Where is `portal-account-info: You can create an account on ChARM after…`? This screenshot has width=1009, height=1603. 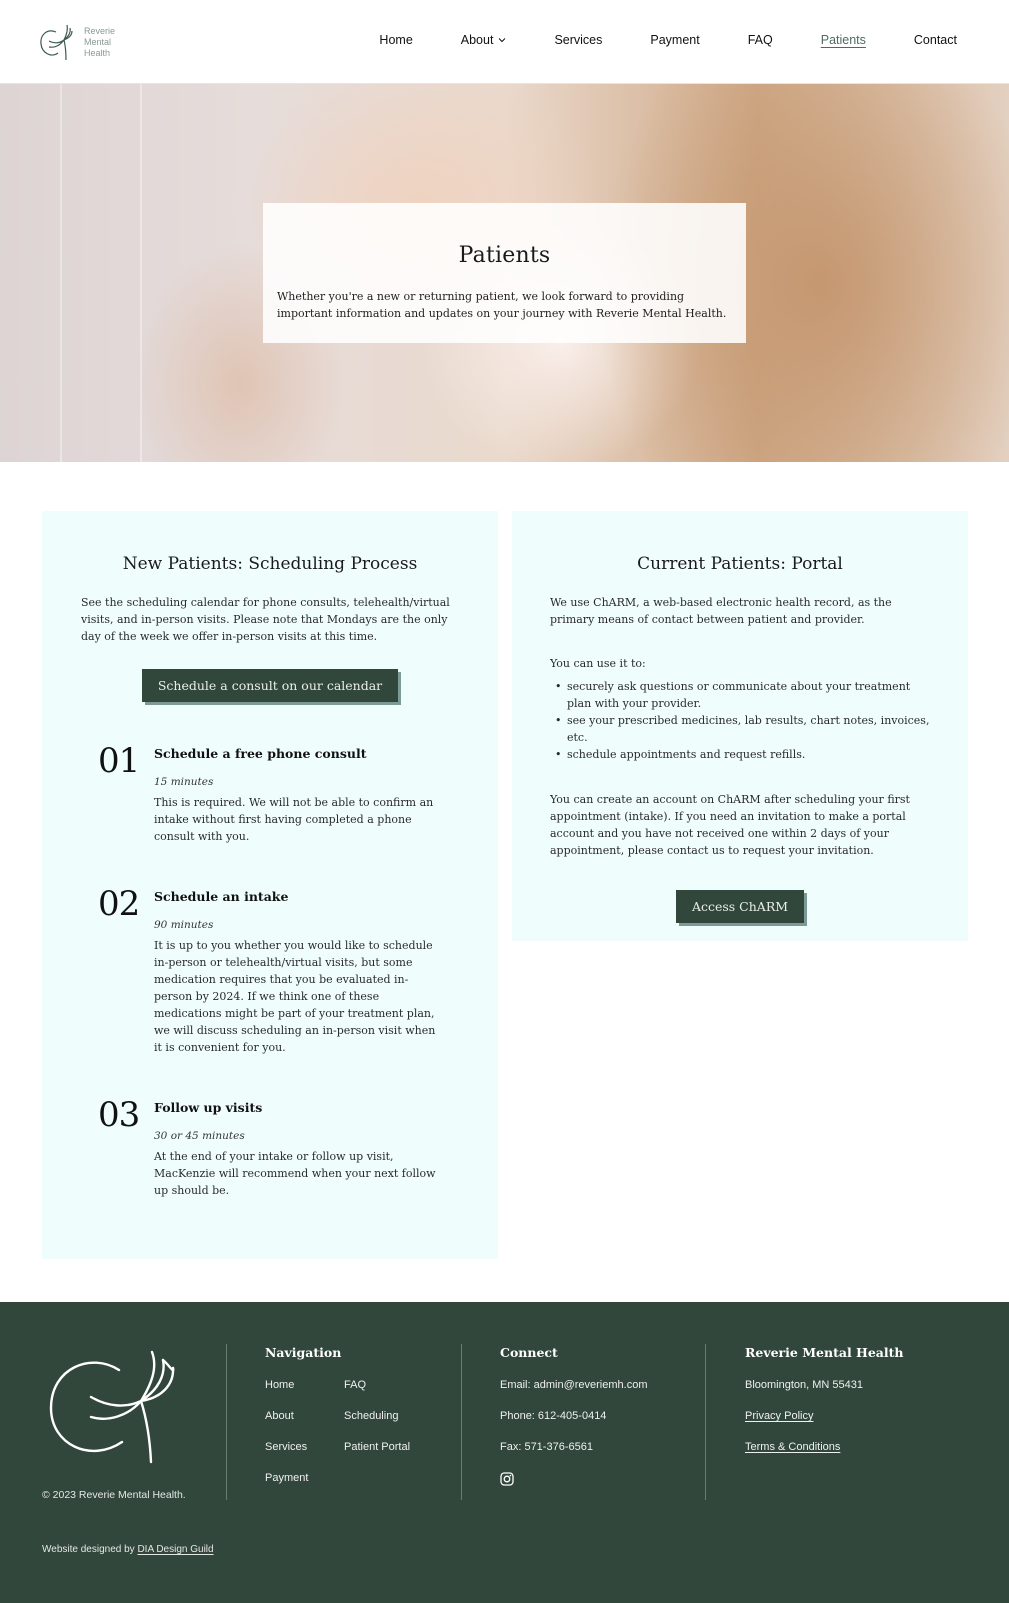
portal-account-info: You can create an account on ChARM after… is located at coordinates (730, 825).